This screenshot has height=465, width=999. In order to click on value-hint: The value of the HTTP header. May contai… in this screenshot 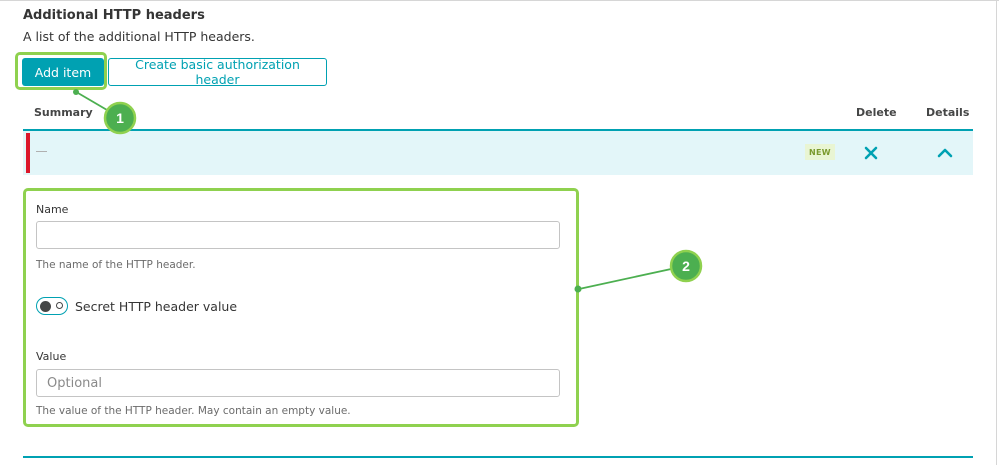, I will do `click(193, 411)`.